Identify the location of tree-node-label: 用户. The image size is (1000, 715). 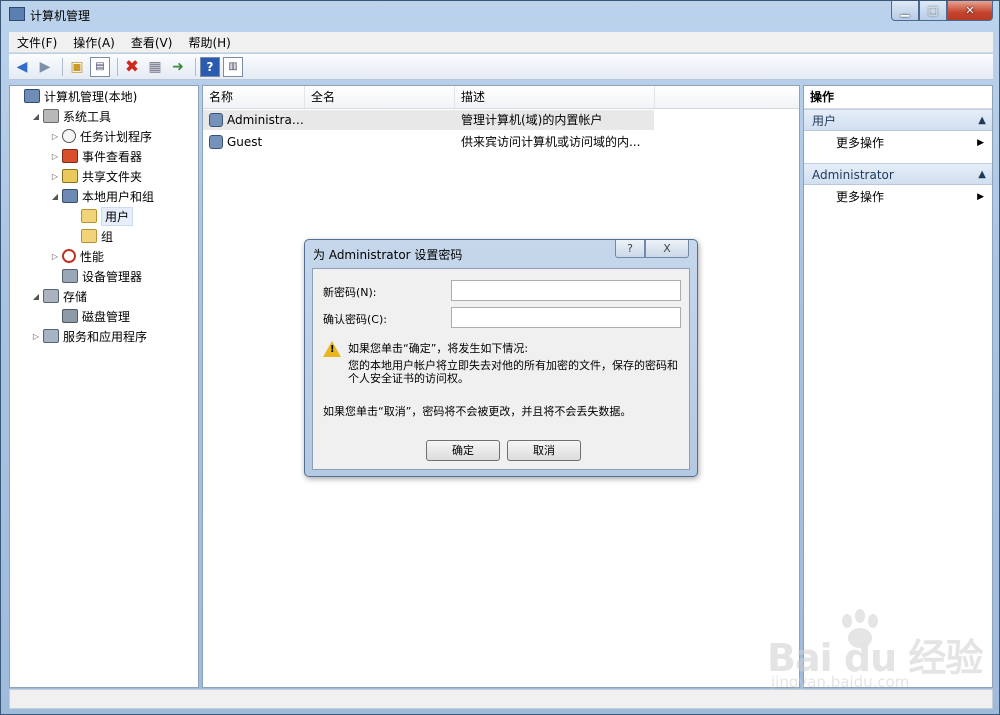
(117, 216).